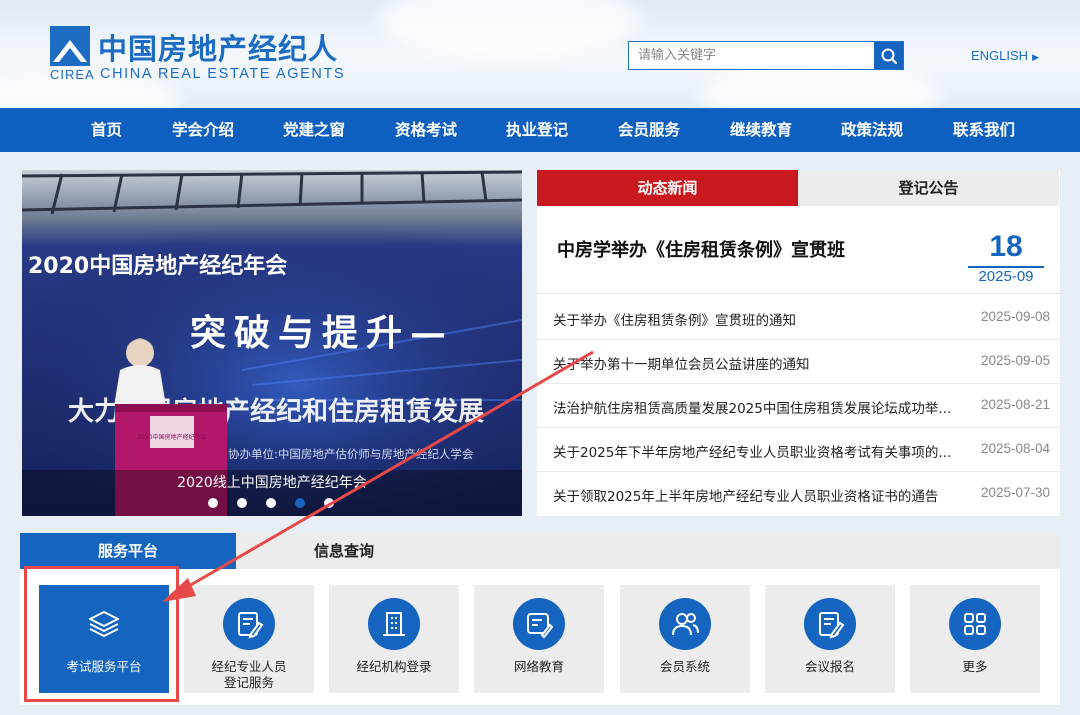  What do you see at coordinates (649, 130) in the screenshot?
I see `nav-item-member: 会员服务` at bounding box center [649, 130].